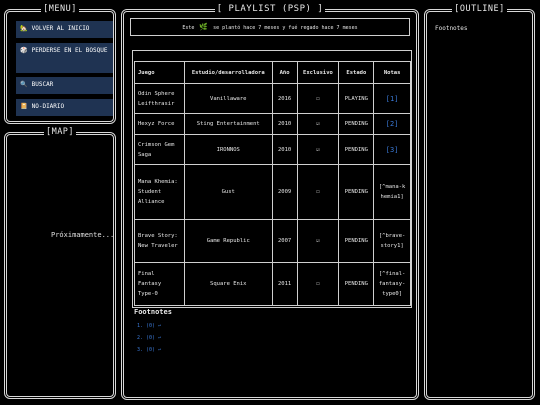 The height and width of the screenshot is (405, 540). What do you see at coordinates (392, 284) in the screenshot?
I see `cell-notes: [^final-fantasy-type0]` at bounding box center [392, 284].